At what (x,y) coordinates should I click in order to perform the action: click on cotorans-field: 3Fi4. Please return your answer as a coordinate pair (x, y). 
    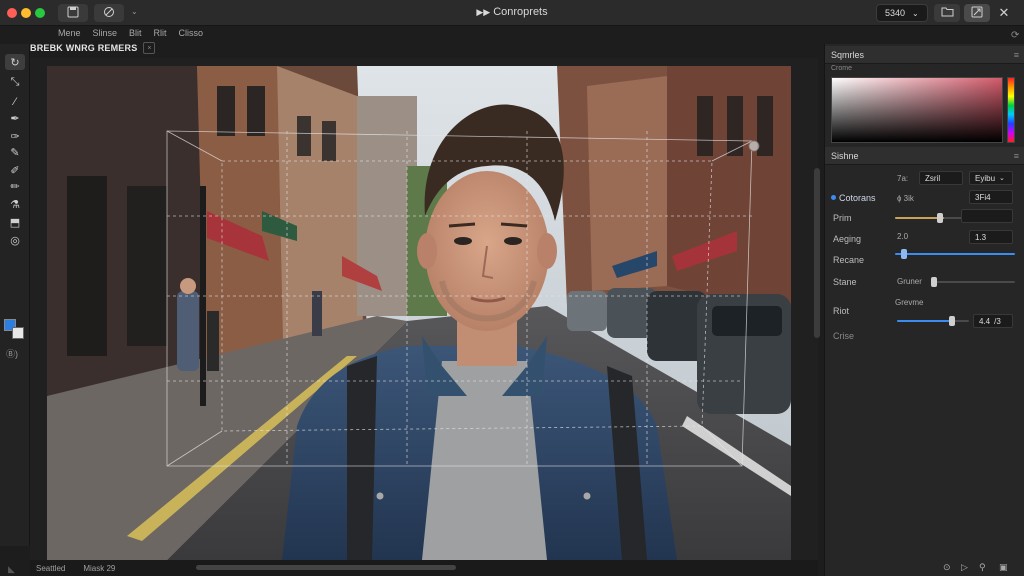
    Looking at the image, I should click on (991, 197).